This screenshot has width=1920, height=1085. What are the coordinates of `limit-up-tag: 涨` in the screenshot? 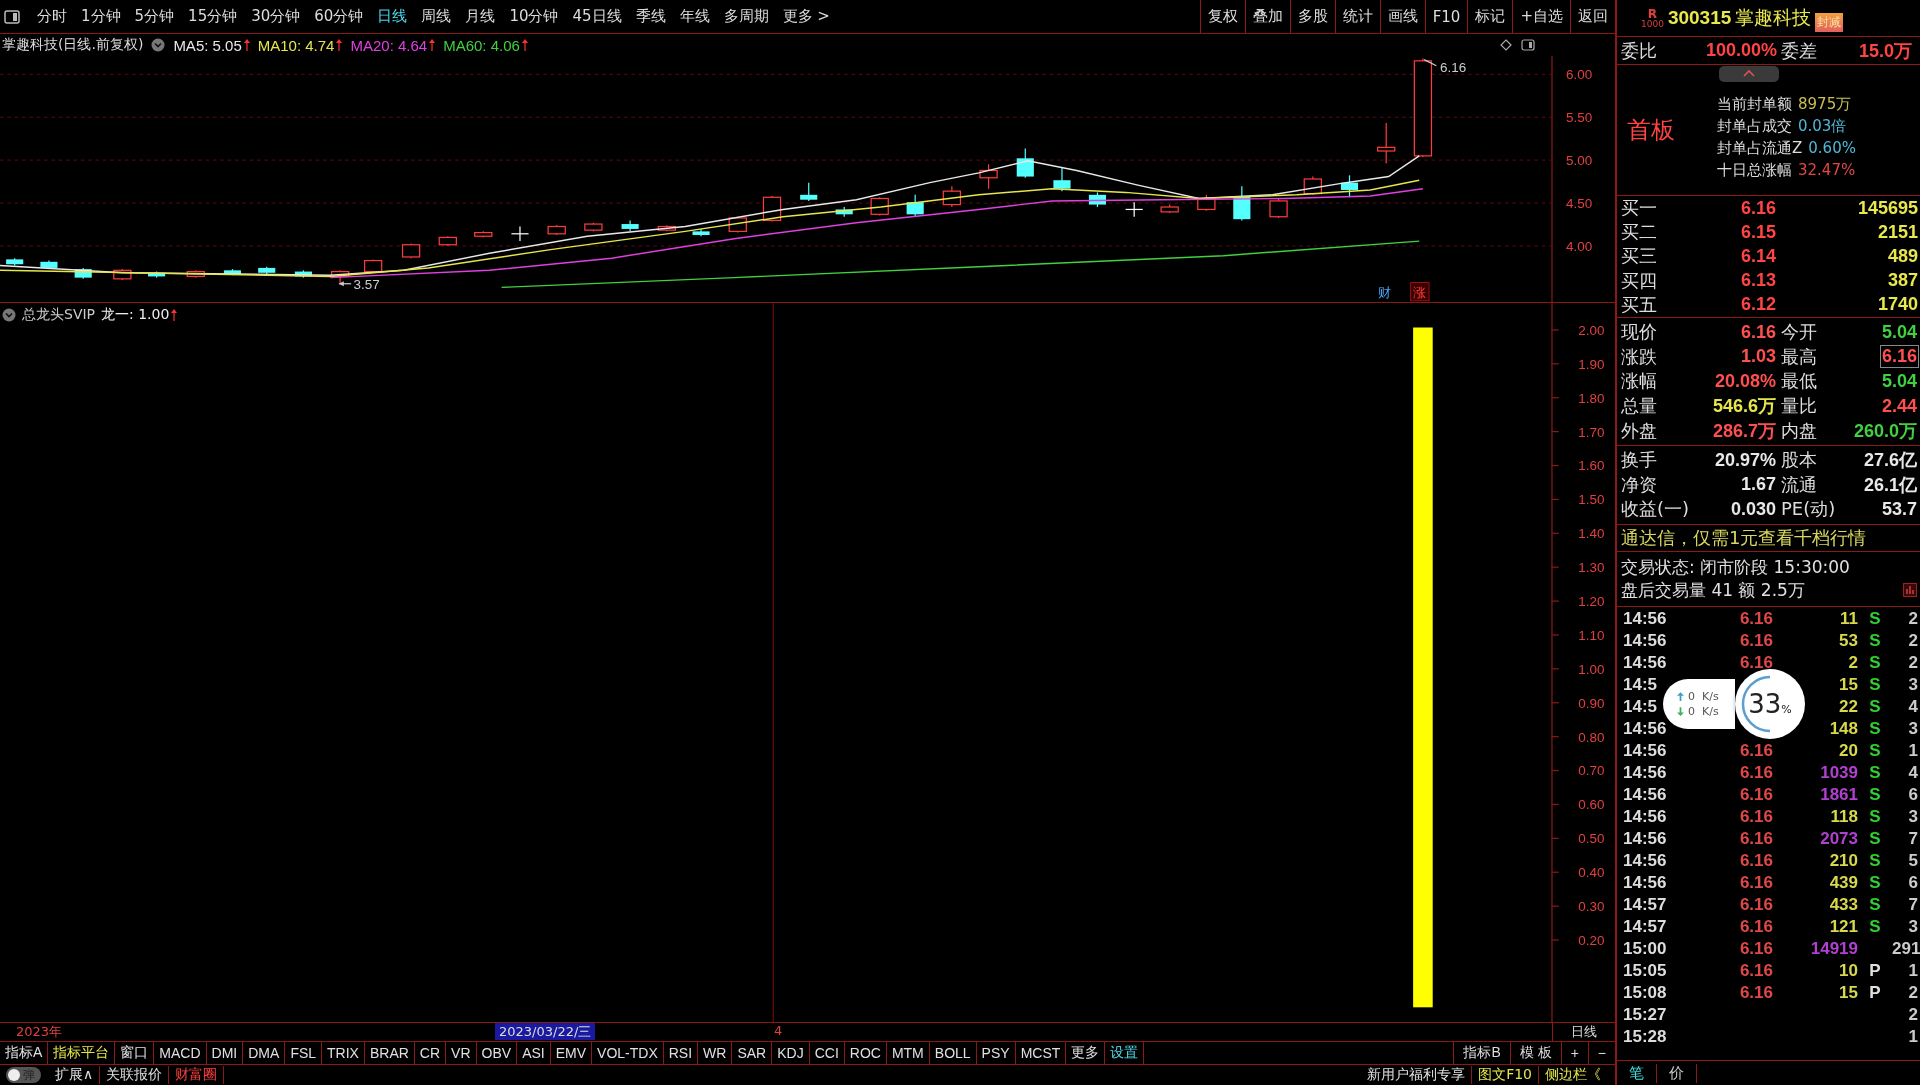 It's located at (1420, 292).